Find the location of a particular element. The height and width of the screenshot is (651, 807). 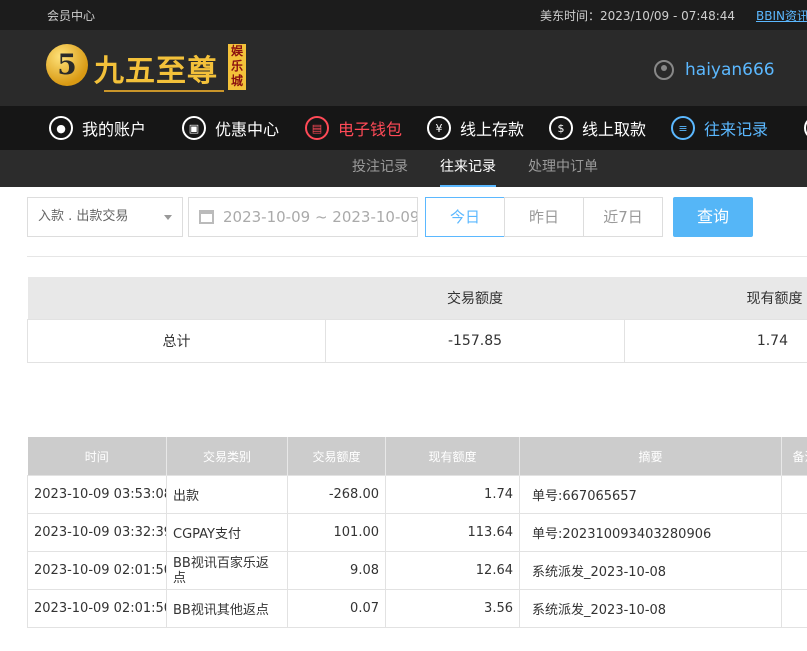

summary-total-amount: -157.85 is located at coordinates (475, 341).